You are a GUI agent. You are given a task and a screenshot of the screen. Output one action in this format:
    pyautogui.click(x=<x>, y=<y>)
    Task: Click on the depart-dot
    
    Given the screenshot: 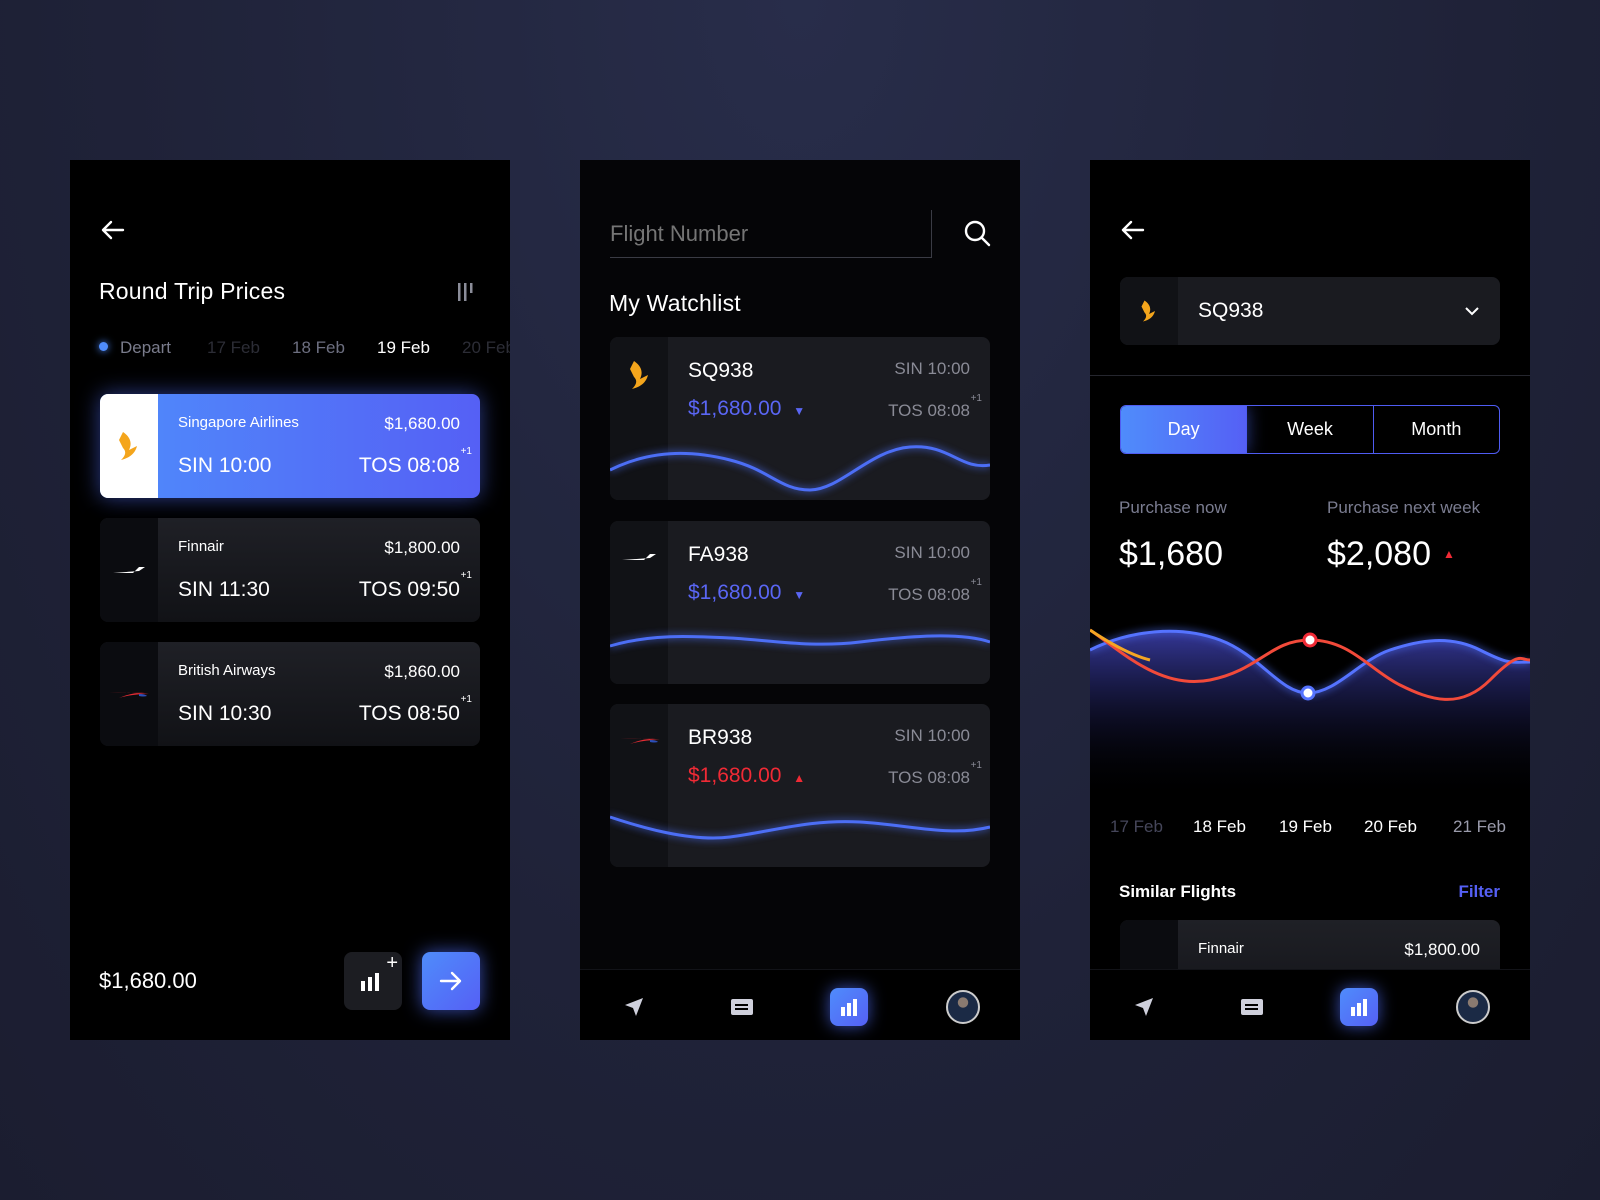 What is the action you would take?
    pyautogui.click(x=103, y=346)
    